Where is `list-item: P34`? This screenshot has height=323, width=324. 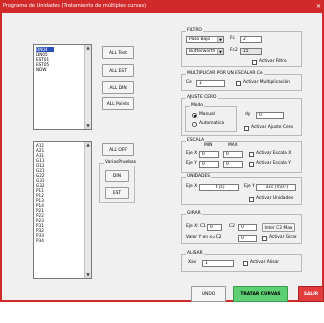 list-item: P34 is located at coordinates (40, 240).